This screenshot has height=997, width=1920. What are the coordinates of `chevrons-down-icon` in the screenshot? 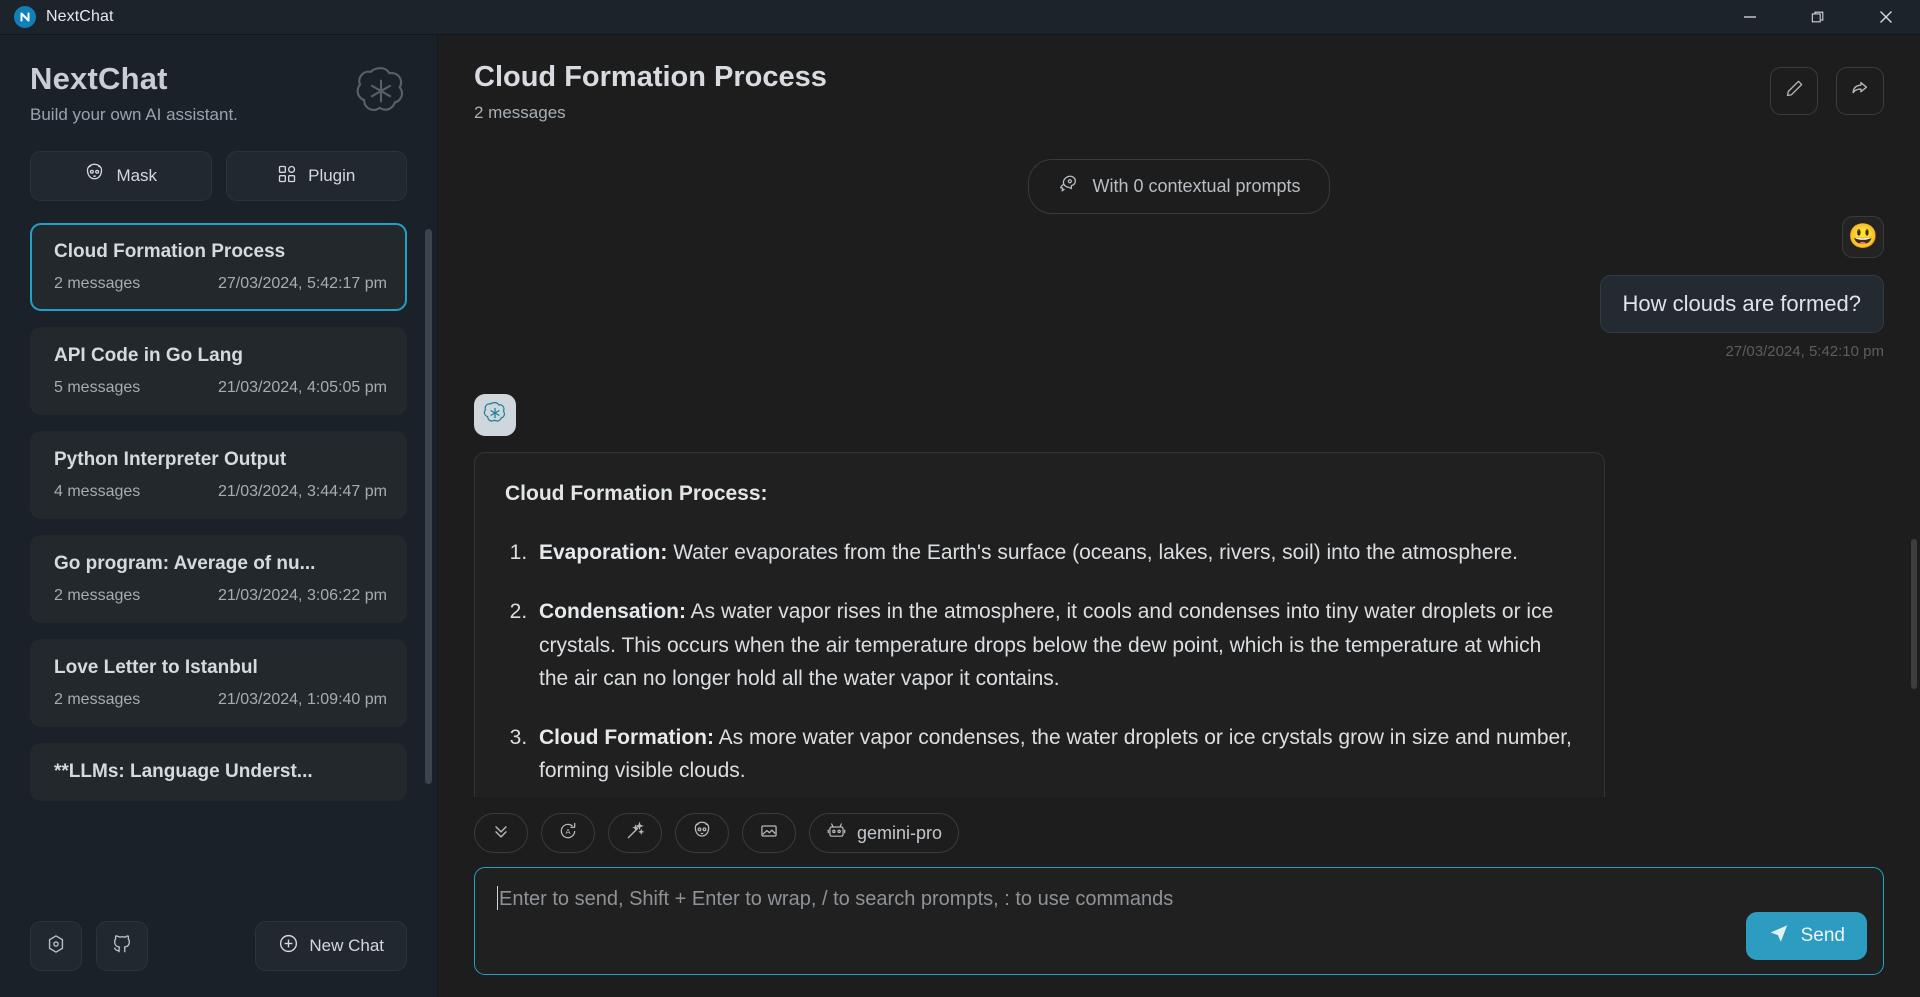 It's located at (501, 833).